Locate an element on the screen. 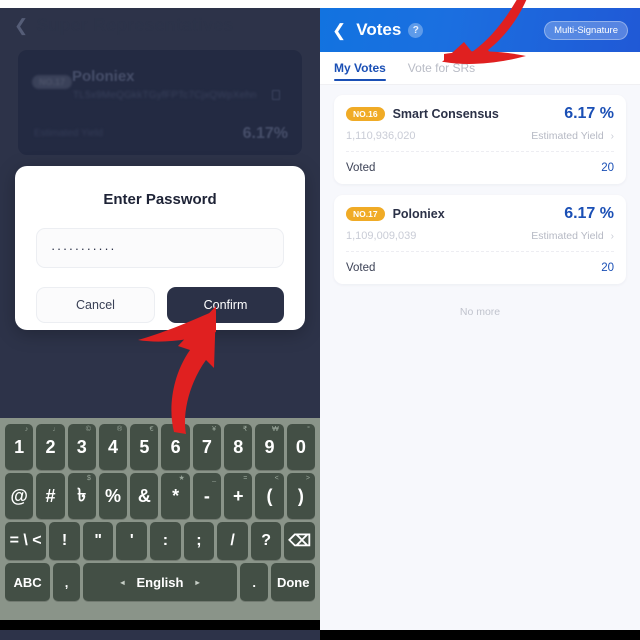  key-sup: ¥ is located at coordinates (214, 429).